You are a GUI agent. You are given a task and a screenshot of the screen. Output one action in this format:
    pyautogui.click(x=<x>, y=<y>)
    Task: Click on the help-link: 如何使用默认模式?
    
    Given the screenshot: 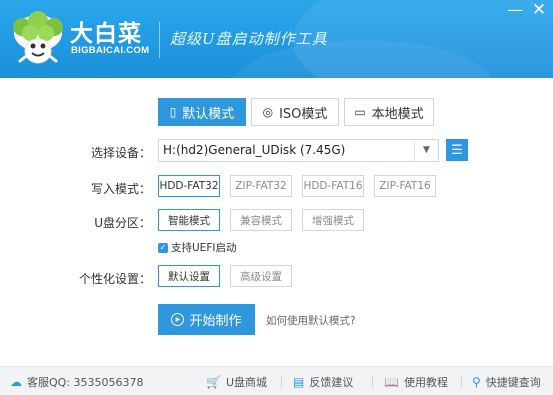 What is the action you would take?
    pyautogui.click(x=311, y=320)
    